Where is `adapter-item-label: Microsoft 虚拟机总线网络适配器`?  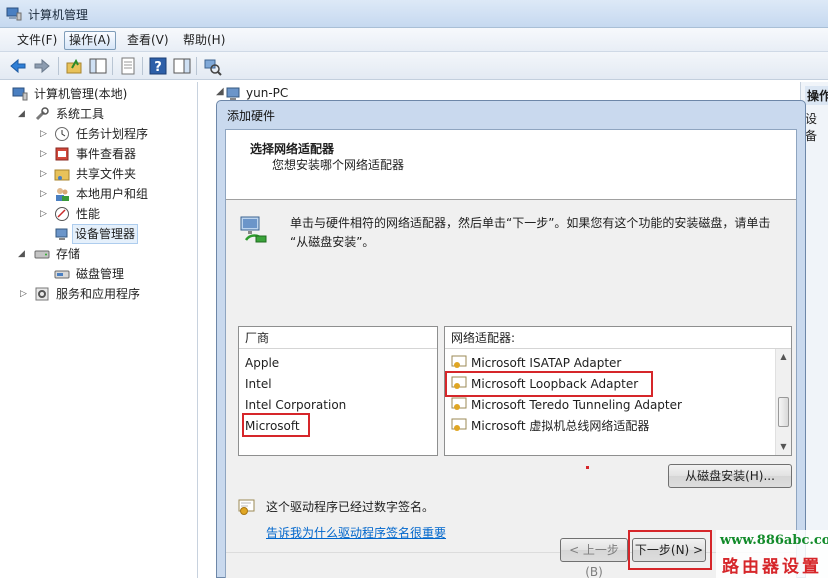
adapter-item-label: Microsoft 虚拟机总线网络适配器 is located at coordinates (560, 426).